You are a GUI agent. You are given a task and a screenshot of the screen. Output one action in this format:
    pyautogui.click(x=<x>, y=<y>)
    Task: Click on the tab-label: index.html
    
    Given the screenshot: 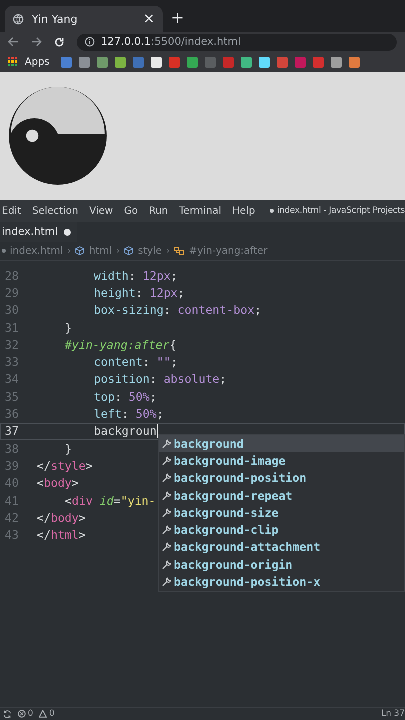 What is the action you would take?
    pyautogui.click(x=30, y=232)
    